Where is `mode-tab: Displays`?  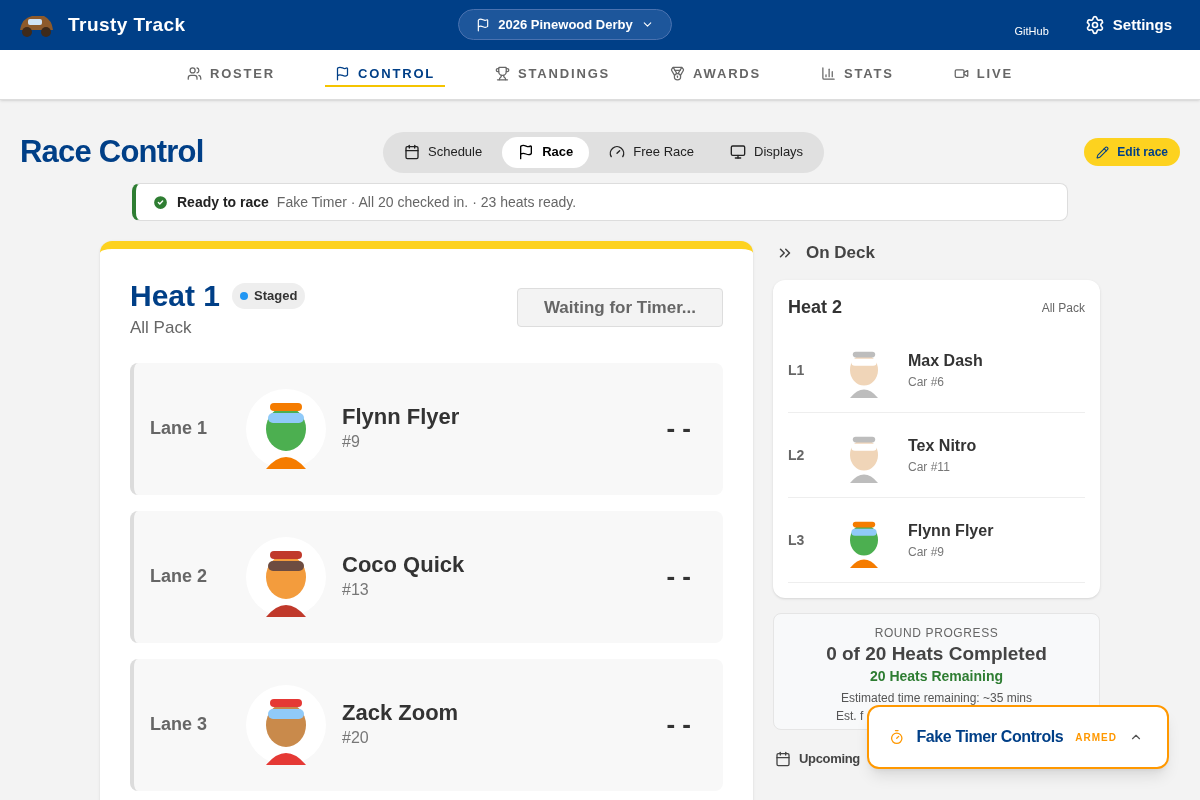 mode-tab: Displays is located at coordinates (767, 152).